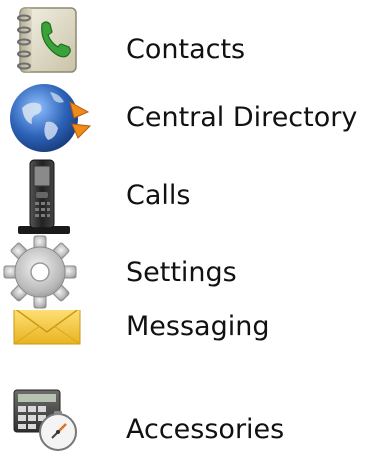 This screenshot has height=462, width=380. Describe the element at coordinates (50, 44) in the screenshot. I see `address-book-icon` at that location.